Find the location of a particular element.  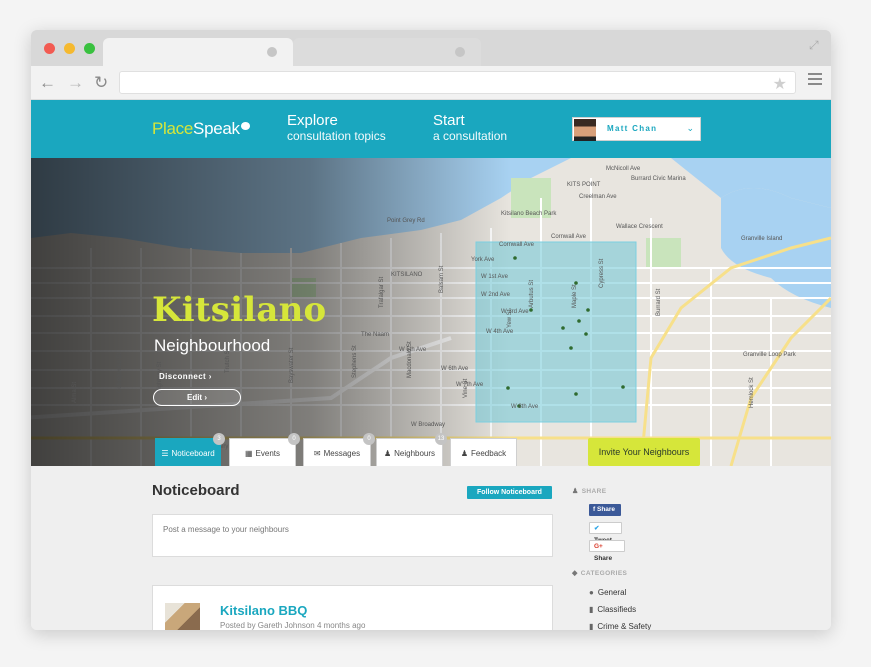

map-street-label: KITSILANO is located at coordinates (407, 275).